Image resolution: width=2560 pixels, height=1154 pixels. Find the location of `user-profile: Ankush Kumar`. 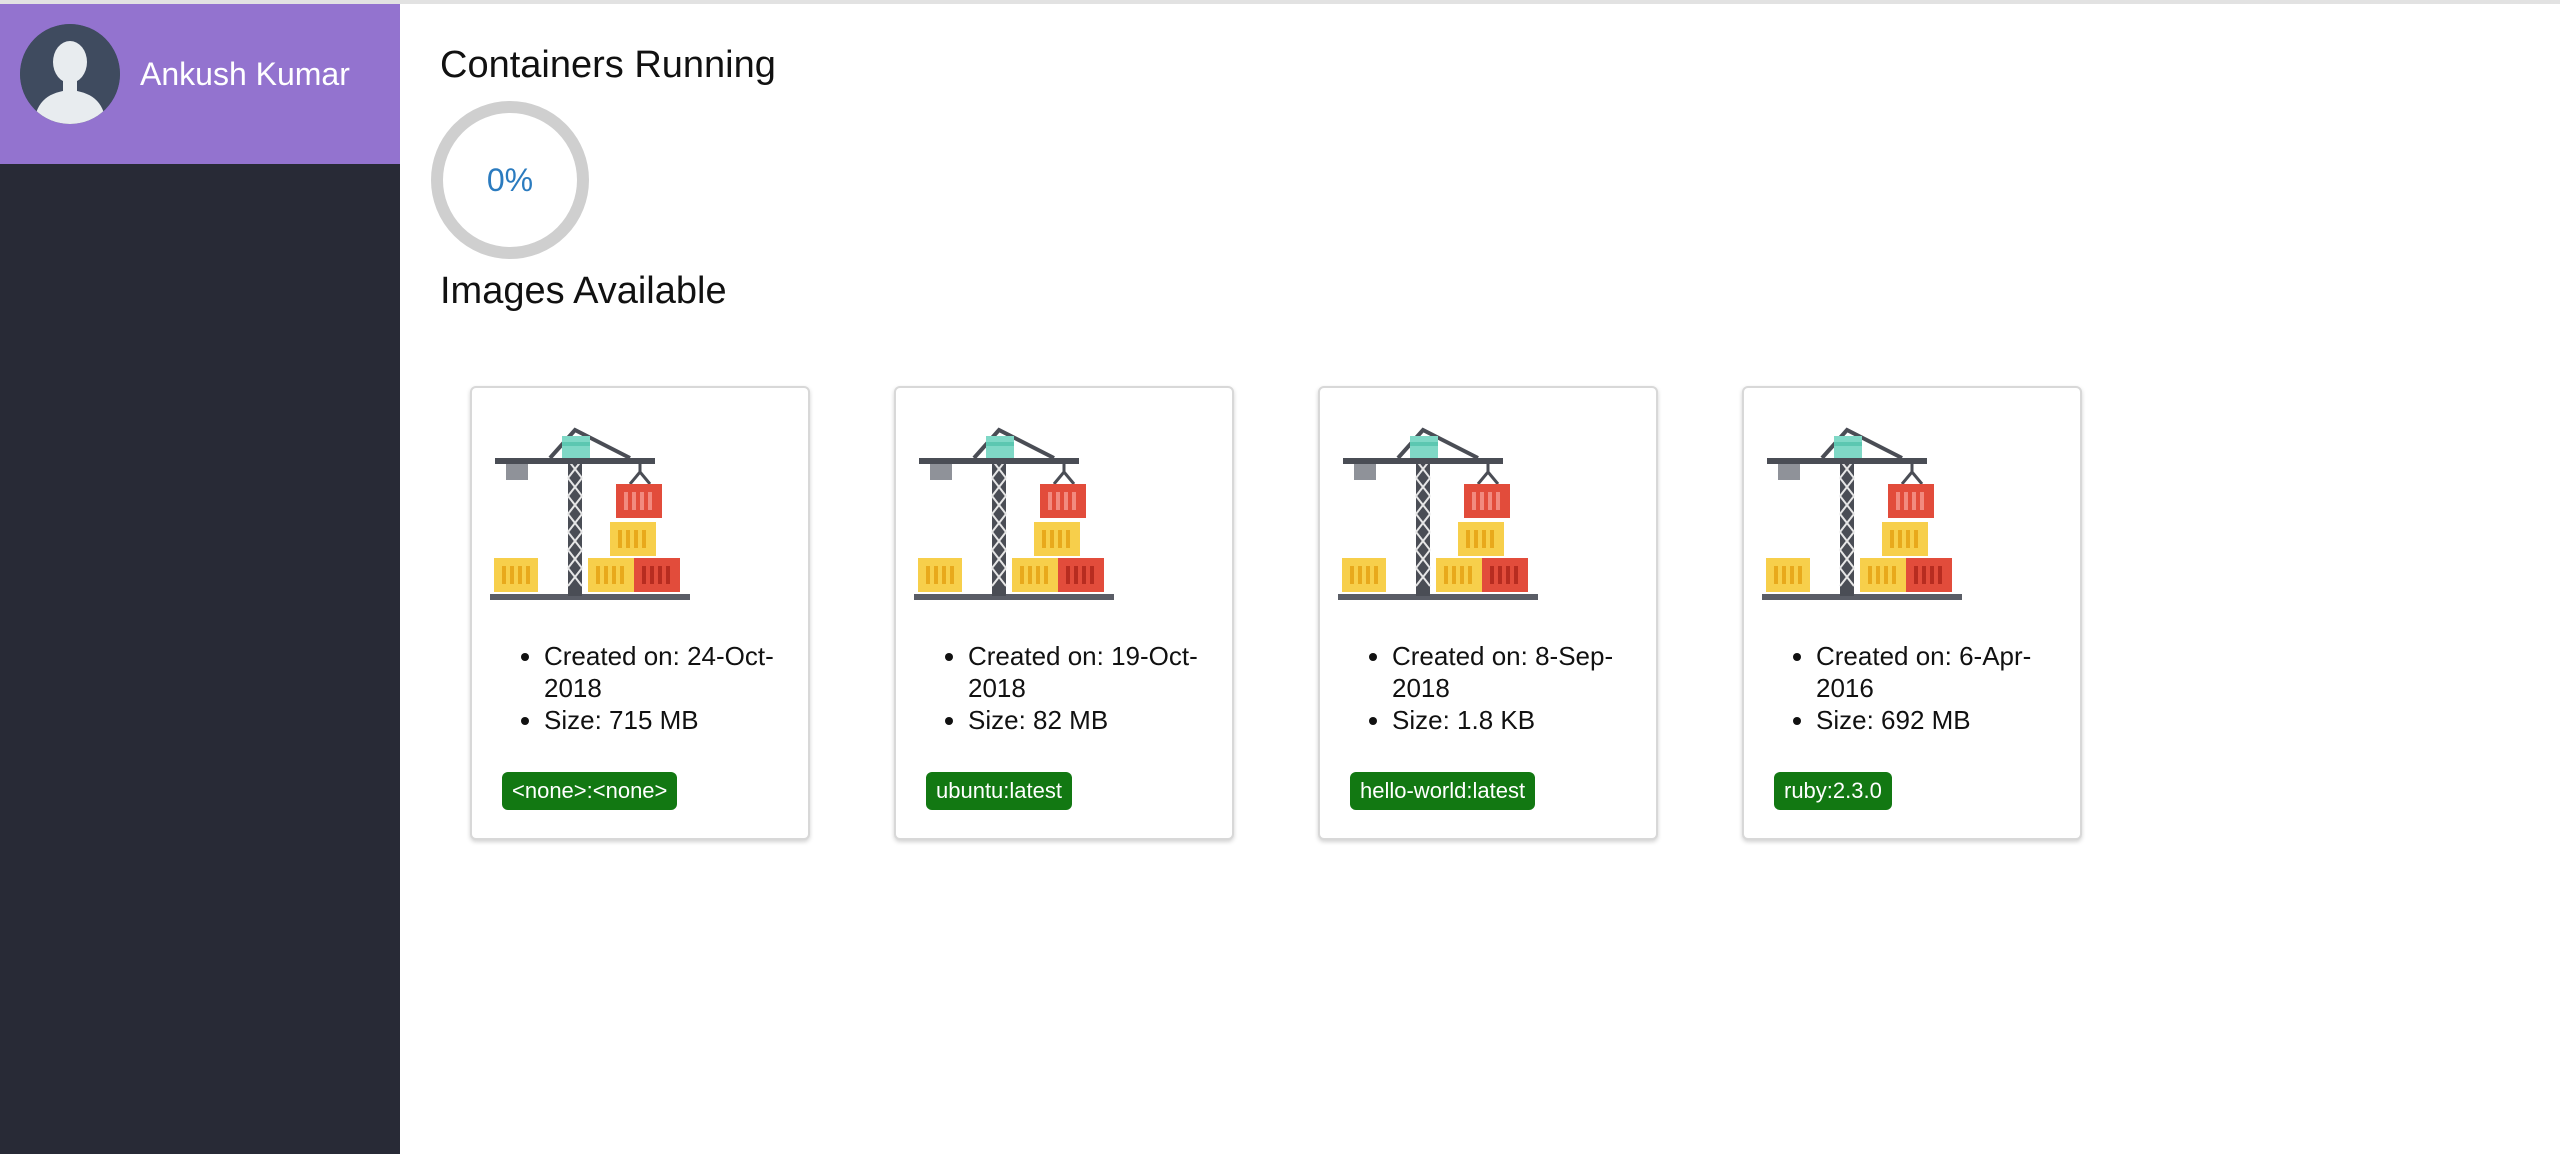

user-profile: Ankush Kumar is located at coordinates (200, 84).